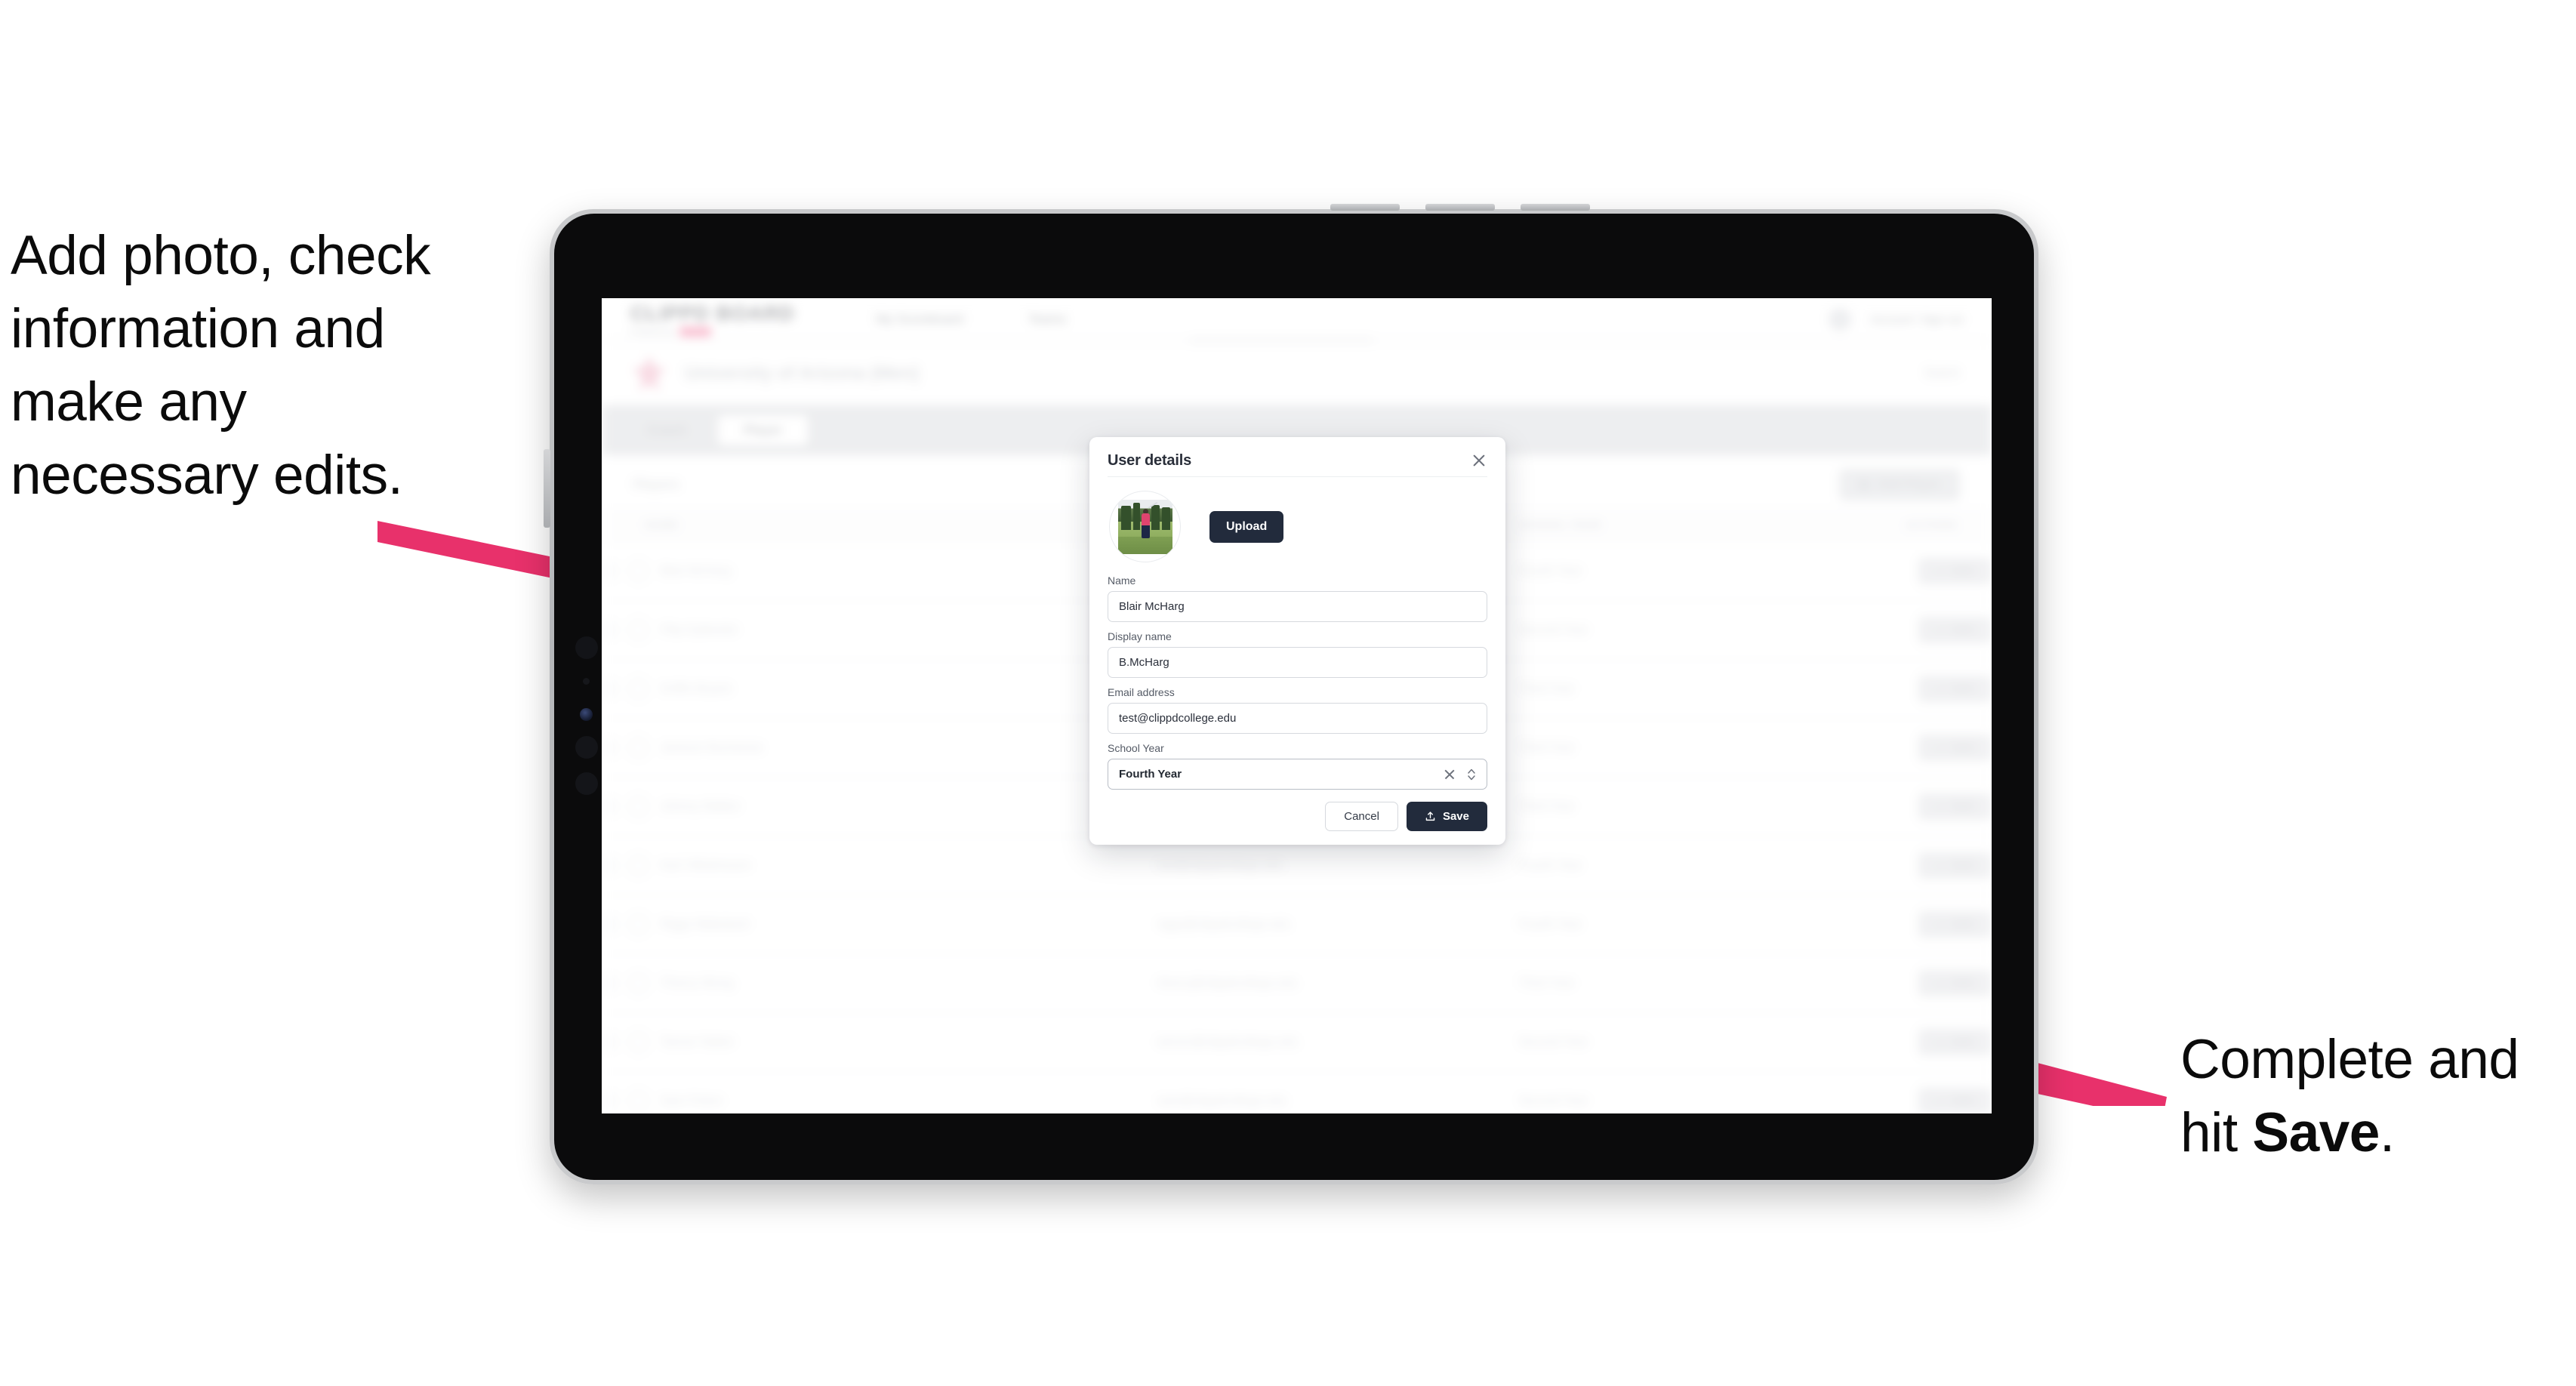 The image size is (2576, 1386). I want to click on add-player-button: Add Player, so click(1900, 484).